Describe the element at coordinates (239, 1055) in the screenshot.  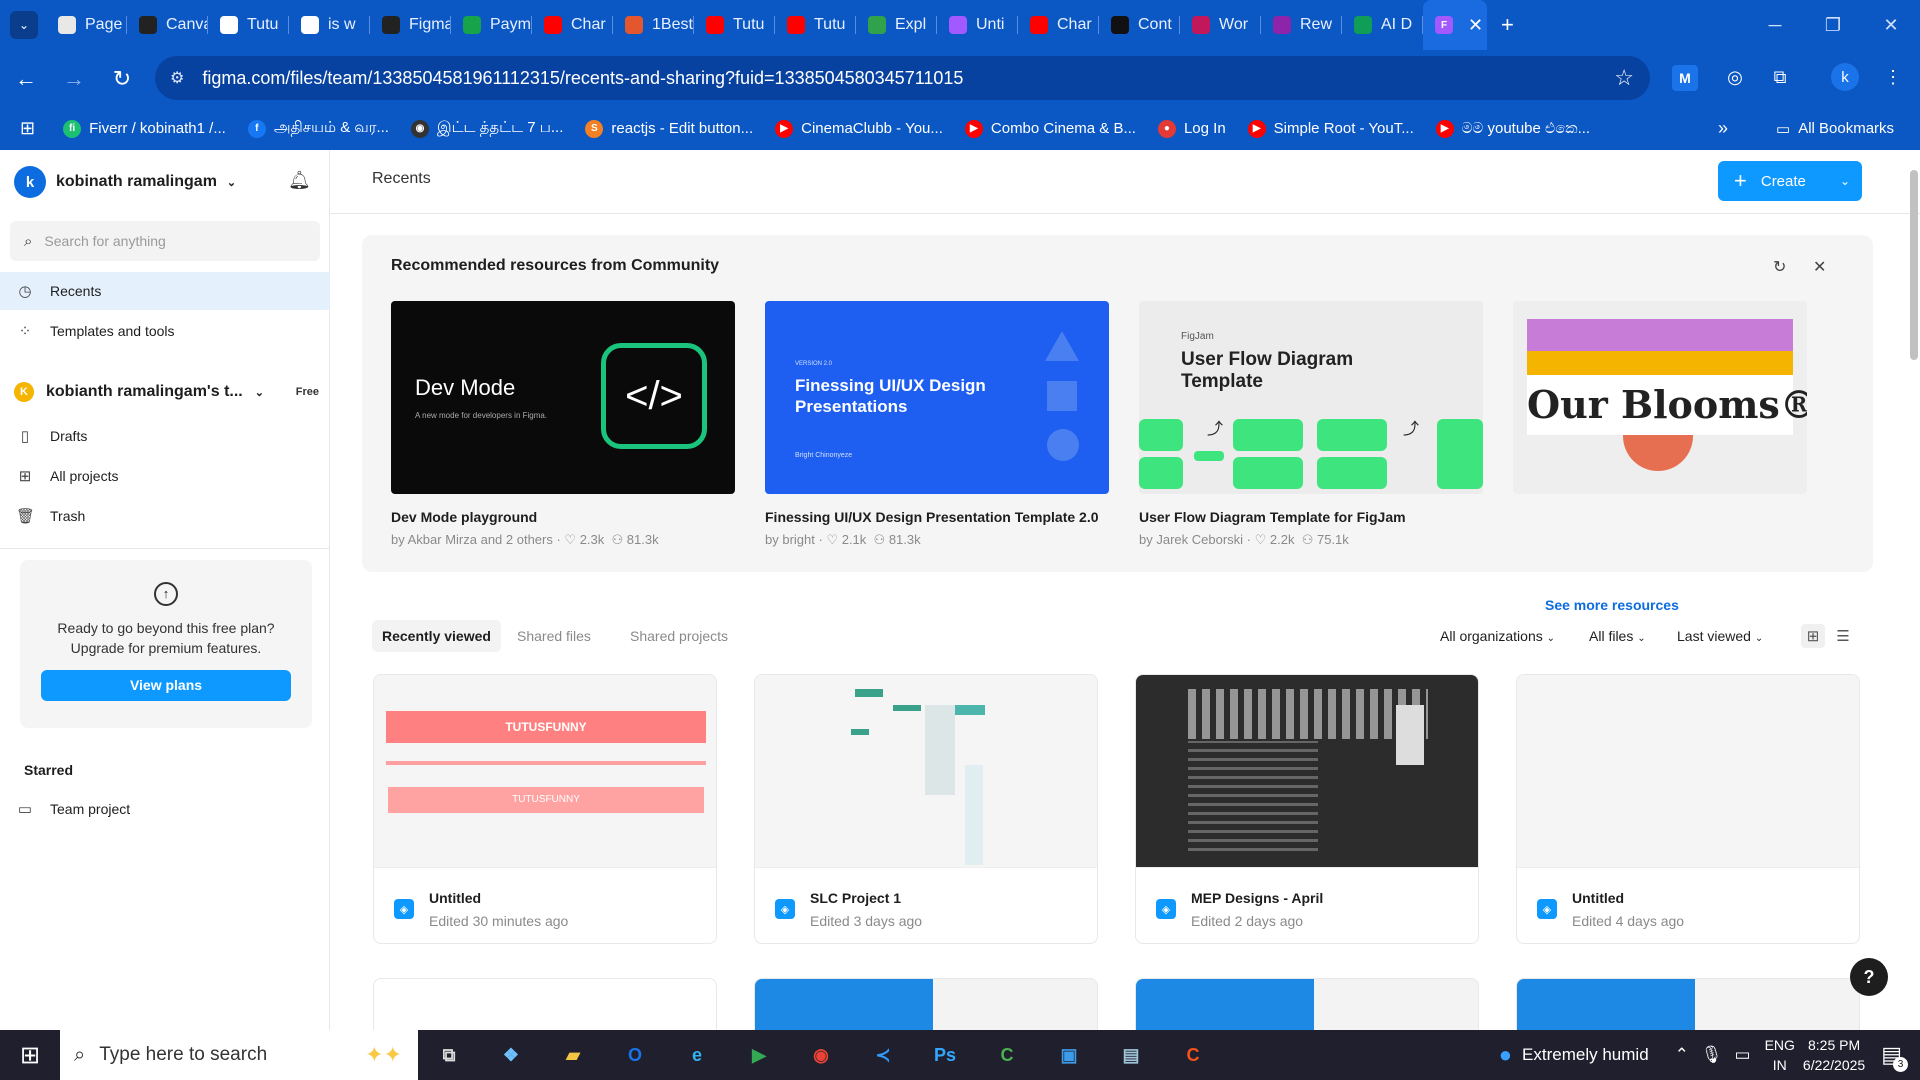
I see `taskbar-search: ⌕ Type here to search ✦✦` at that location.